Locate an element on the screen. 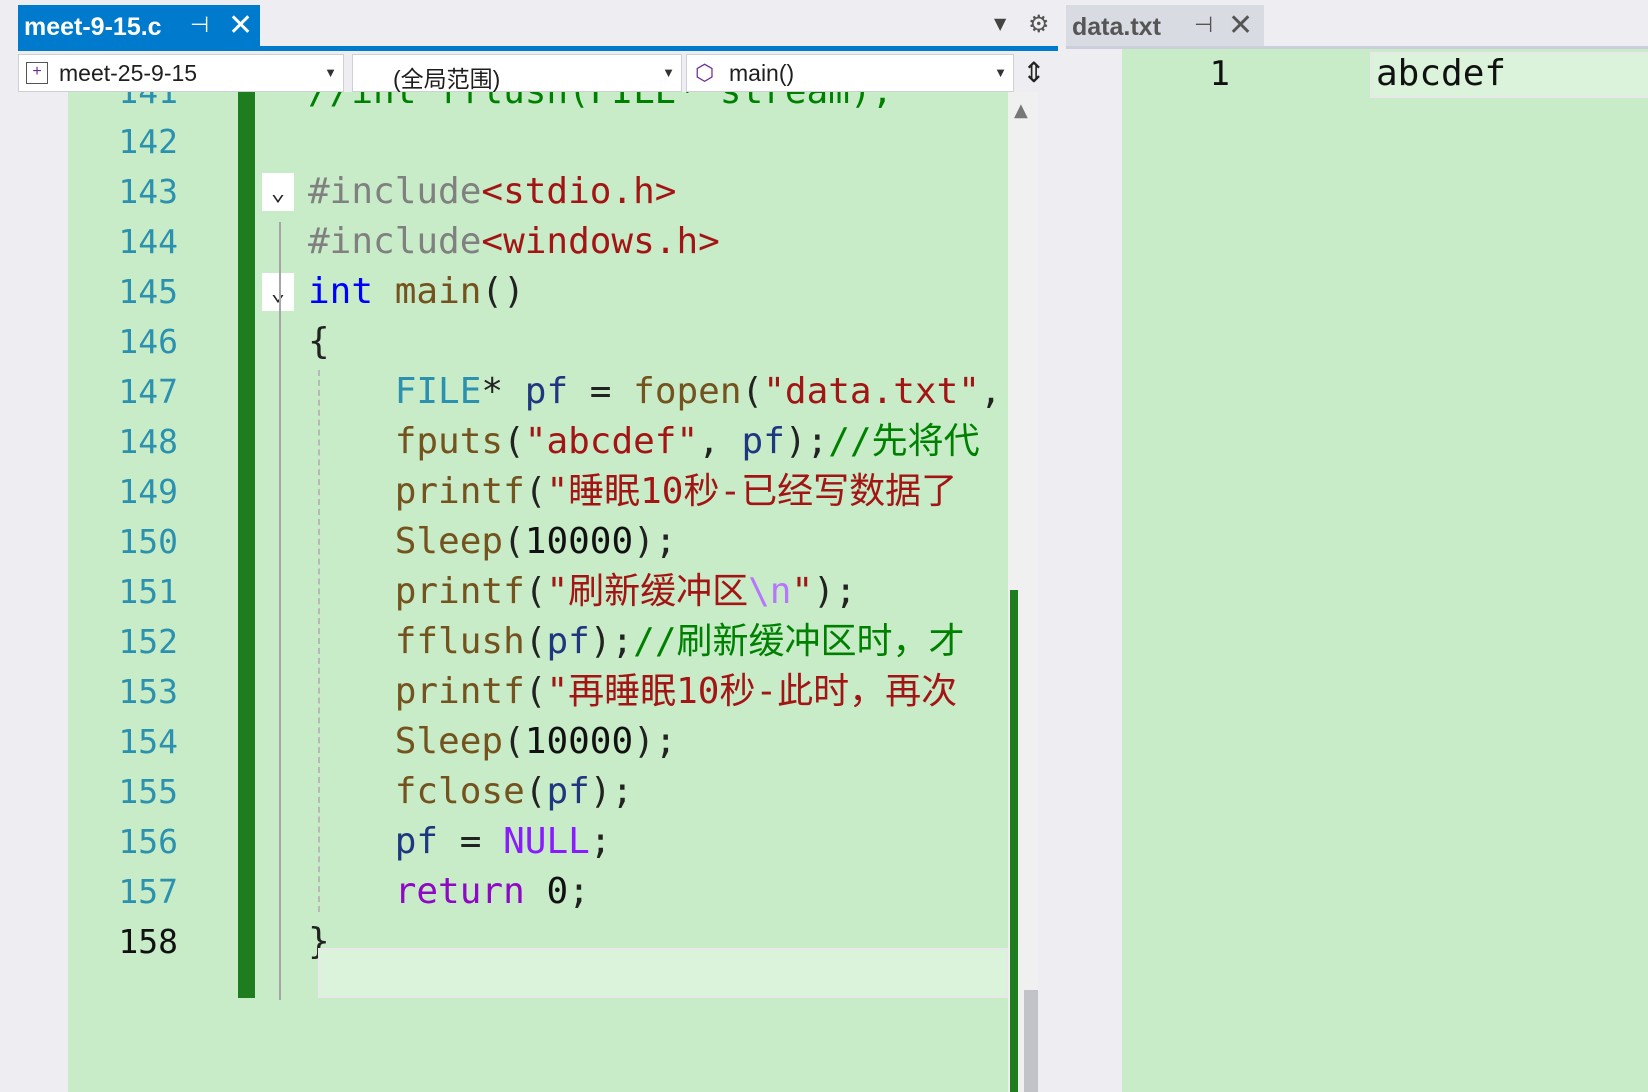  tab-strip-underline is located at coordinates (538, 48).